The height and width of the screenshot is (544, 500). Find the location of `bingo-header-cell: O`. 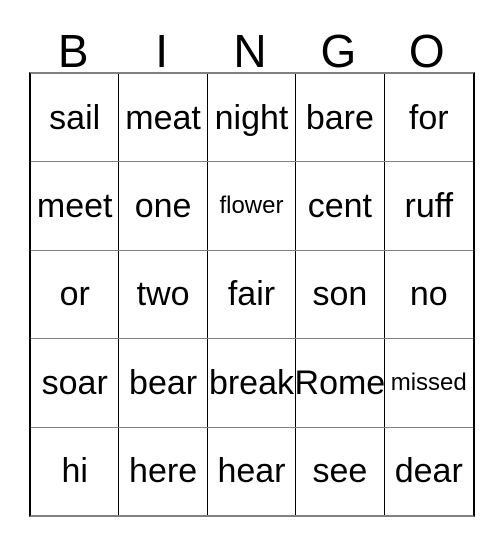

bingo-header-cell: O is located at coordinates (427, 44).